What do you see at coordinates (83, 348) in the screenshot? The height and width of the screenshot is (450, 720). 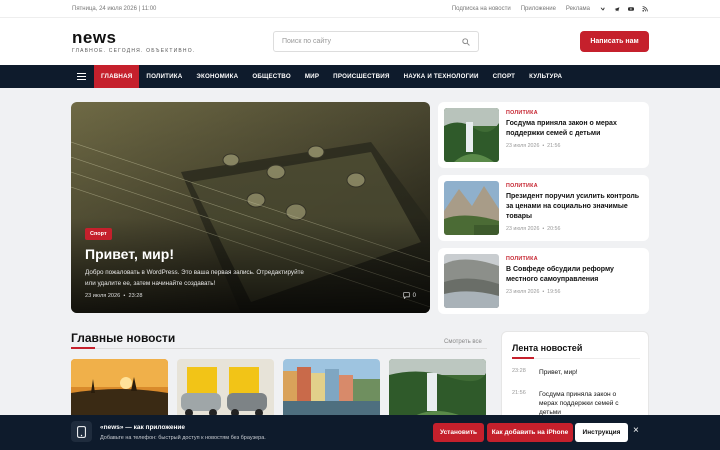 I see `section-accent-line` at bounding box center [83, 348].